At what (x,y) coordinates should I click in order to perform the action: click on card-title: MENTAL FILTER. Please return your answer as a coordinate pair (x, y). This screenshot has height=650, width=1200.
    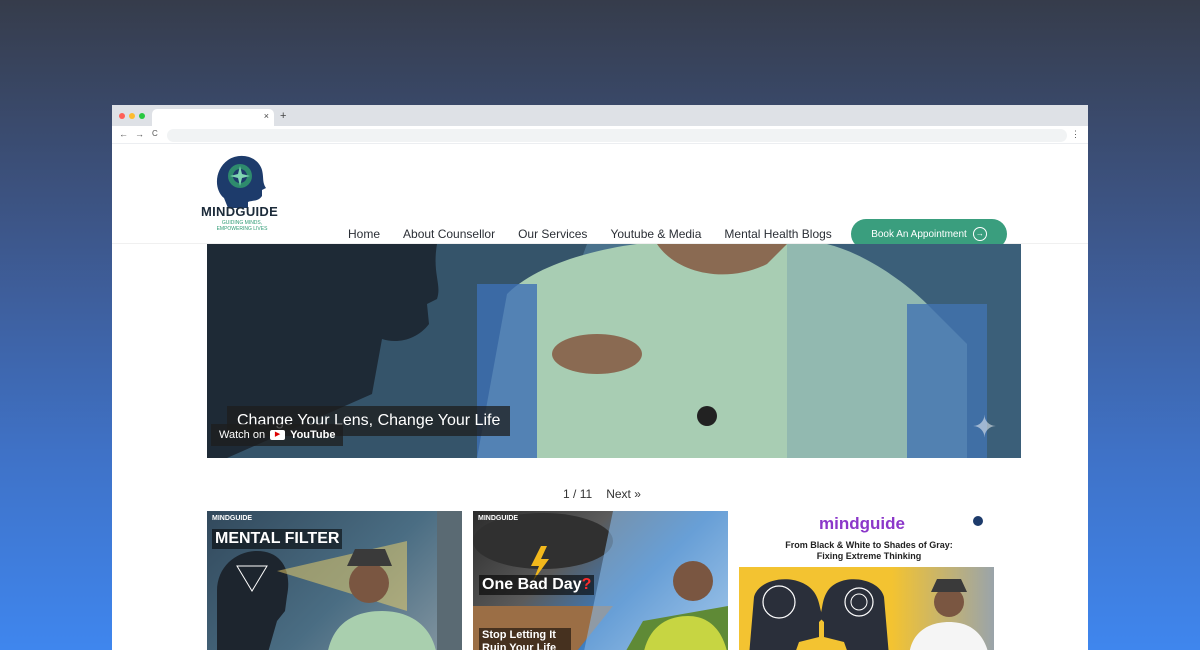
    Looking at the image, I should click on (277, 539).